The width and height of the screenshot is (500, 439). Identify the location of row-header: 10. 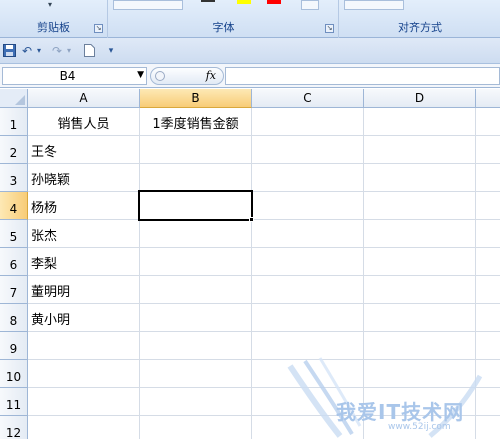
(14, 374).